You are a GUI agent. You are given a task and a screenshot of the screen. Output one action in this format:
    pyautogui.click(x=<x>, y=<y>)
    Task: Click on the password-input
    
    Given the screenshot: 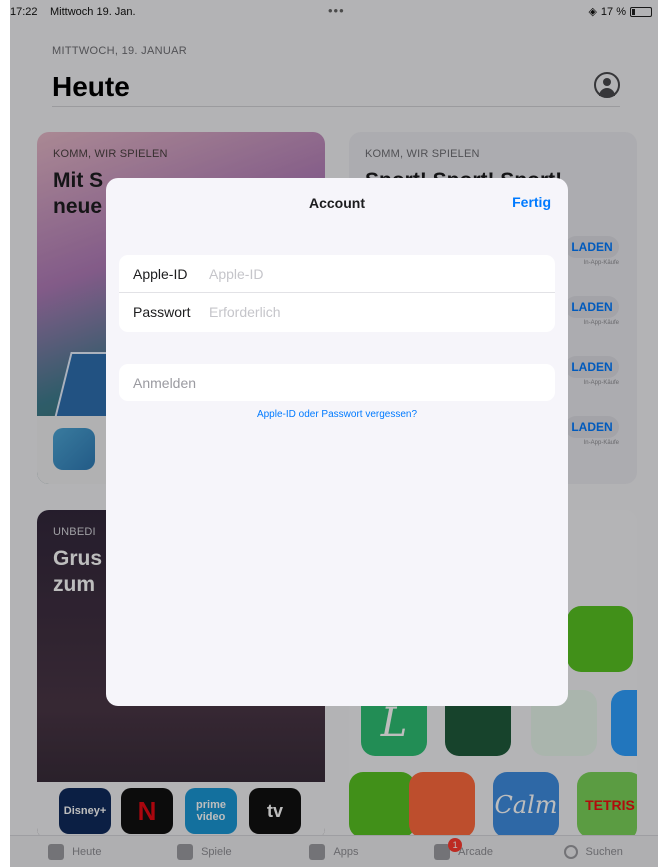 What is the action you would take?
    pyautogui.click(x=369, y=312)
    